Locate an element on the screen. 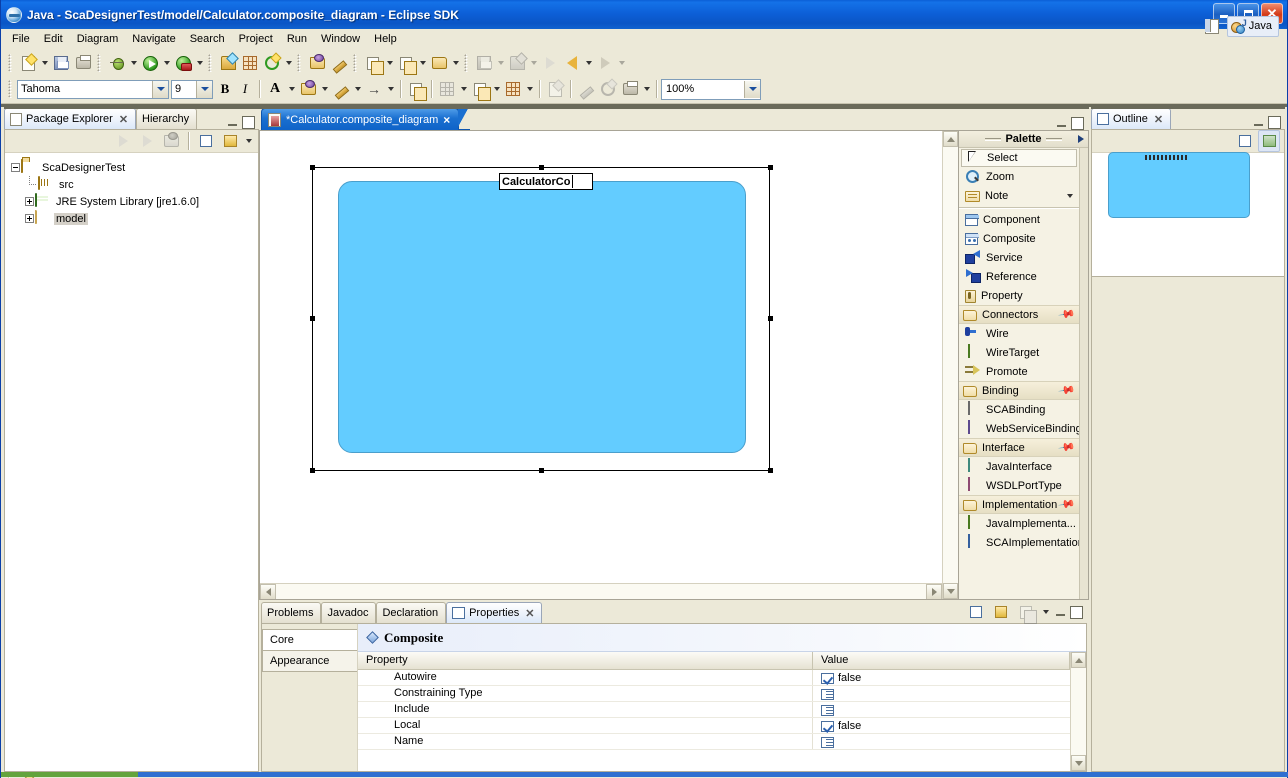 Image resolution: width=1288 pixels, height=778 pixels. pkg-up-icon is located at coordinates (171, 141).